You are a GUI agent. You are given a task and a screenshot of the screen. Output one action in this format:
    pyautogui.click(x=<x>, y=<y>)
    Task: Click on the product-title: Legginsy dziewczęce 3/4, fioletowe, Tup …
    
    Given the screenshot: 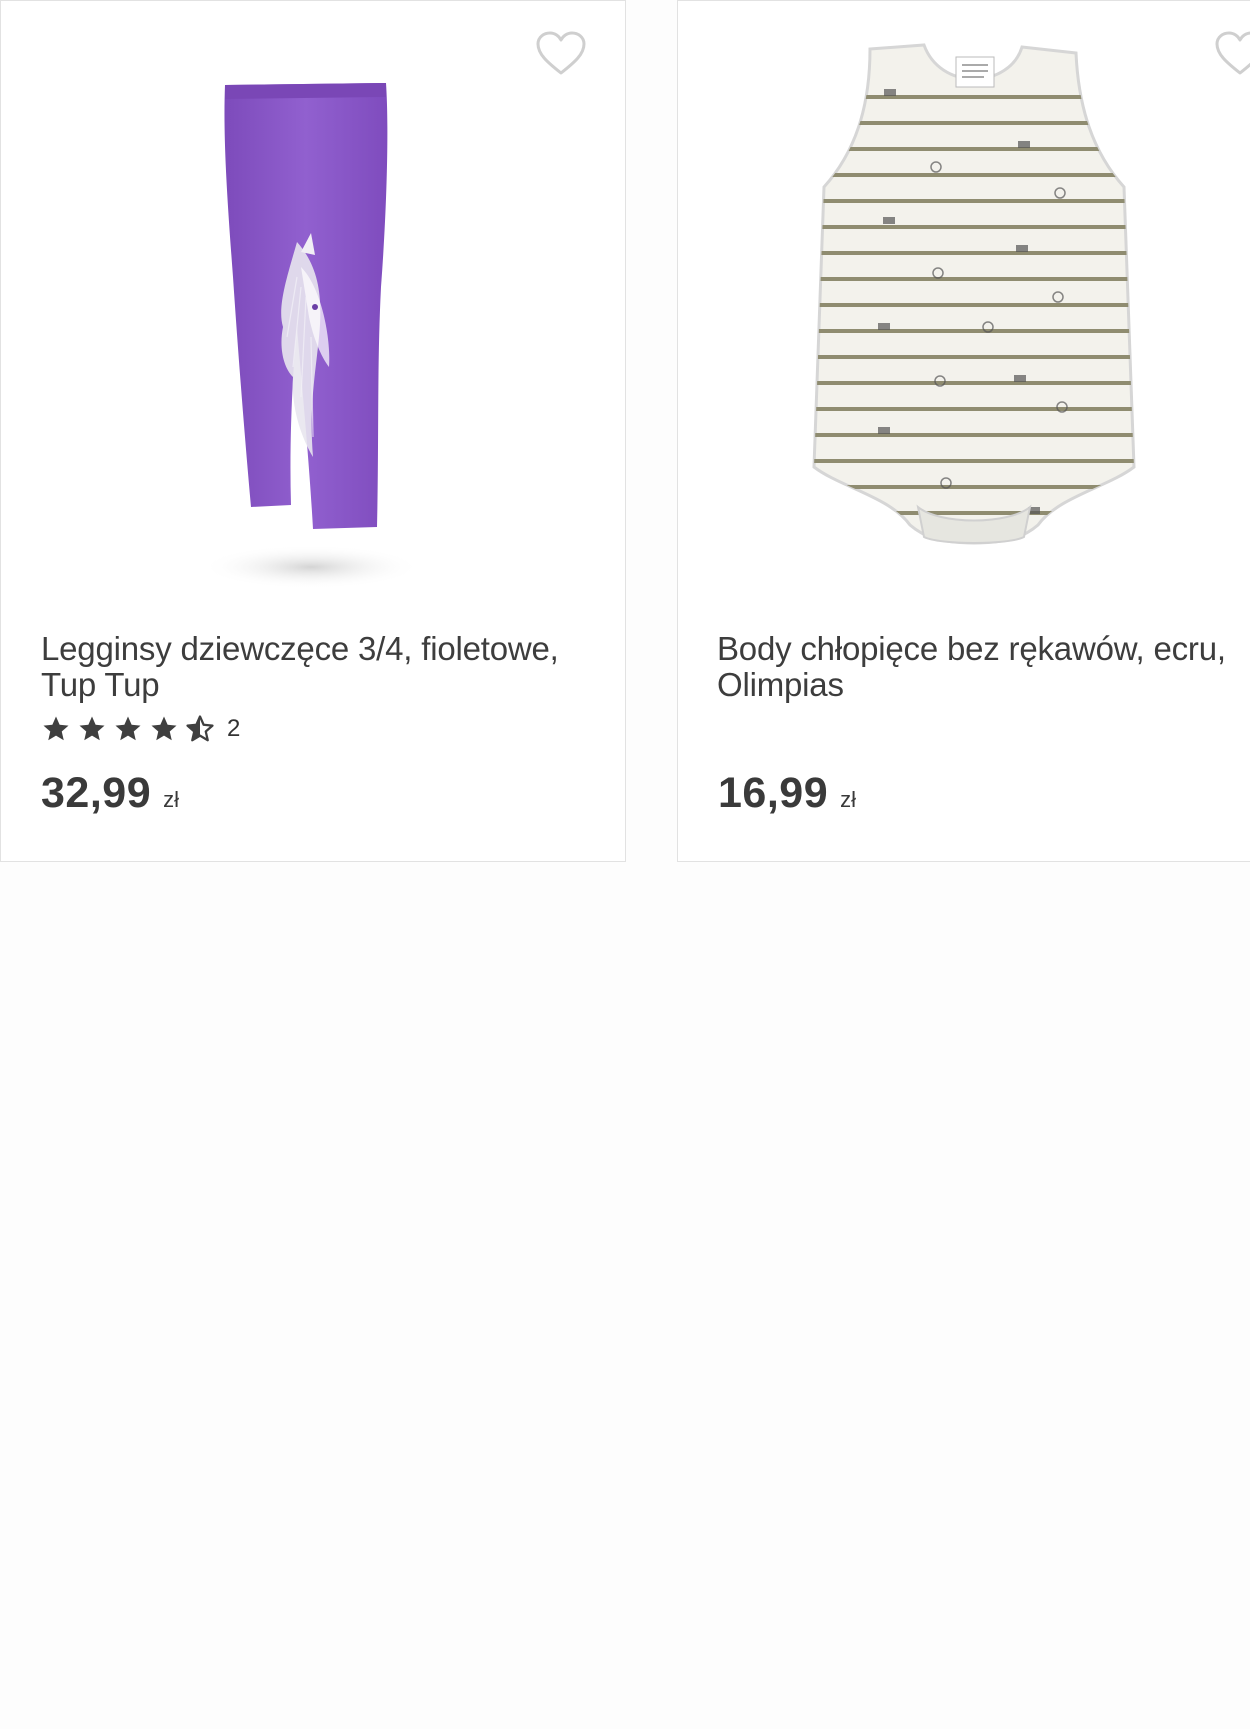 What is the action you would take?
    pyautogui.click(x=321, y=667)
    